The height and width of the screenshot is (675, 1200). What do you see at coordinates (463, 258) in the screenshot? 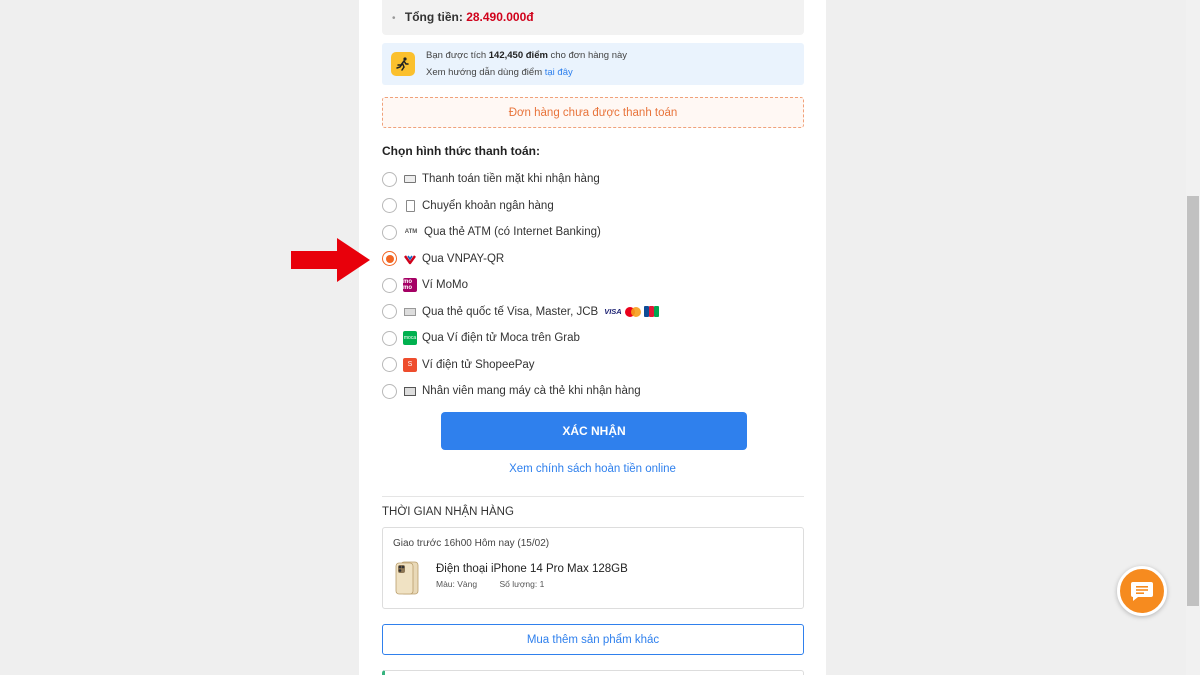
I see `payment-option-label: Qua VNPAY-QR` at bounding box center [463, 258].